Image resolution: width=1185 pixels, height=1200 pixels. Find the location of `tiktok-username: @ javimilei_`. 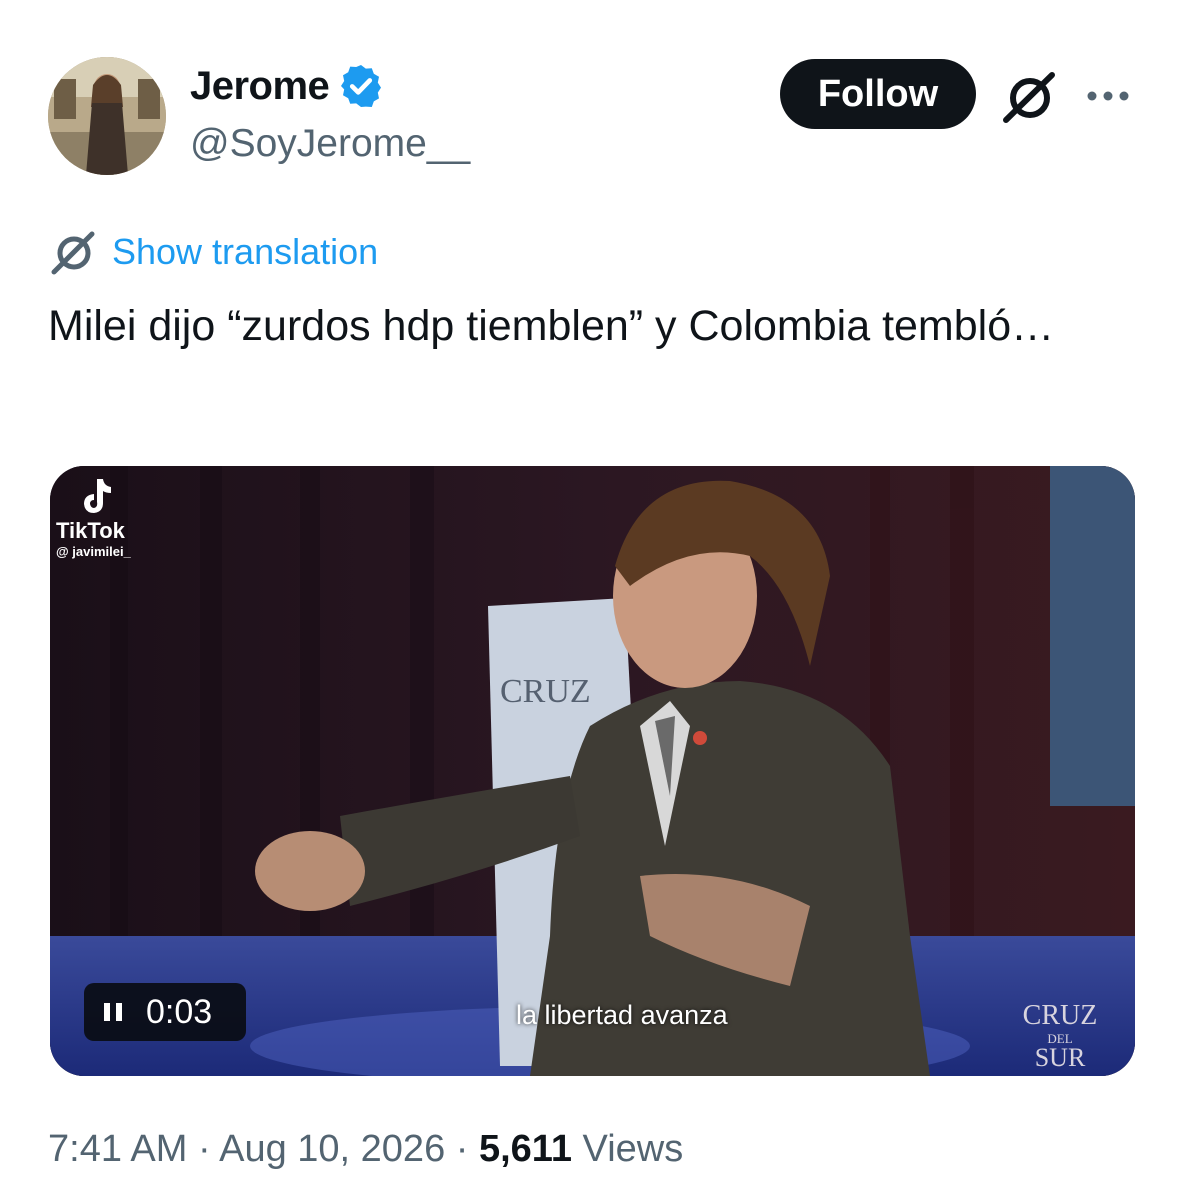

tiktok-username: @ javimilei_ is located at coordinates (93, 551).